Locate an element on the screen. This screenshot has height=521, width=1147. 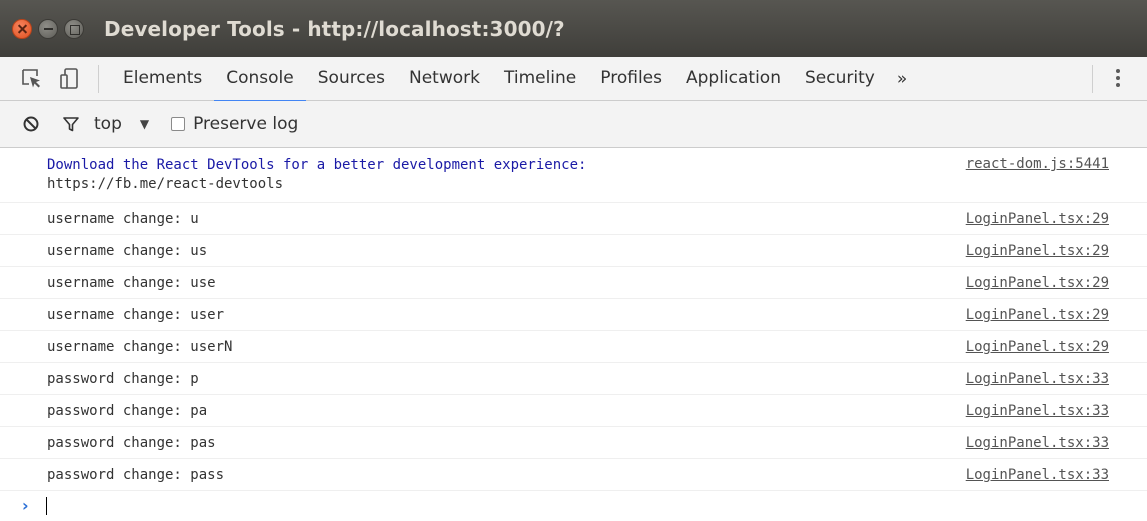
console-message-text: username change: u is located at coordinates (123, 219).